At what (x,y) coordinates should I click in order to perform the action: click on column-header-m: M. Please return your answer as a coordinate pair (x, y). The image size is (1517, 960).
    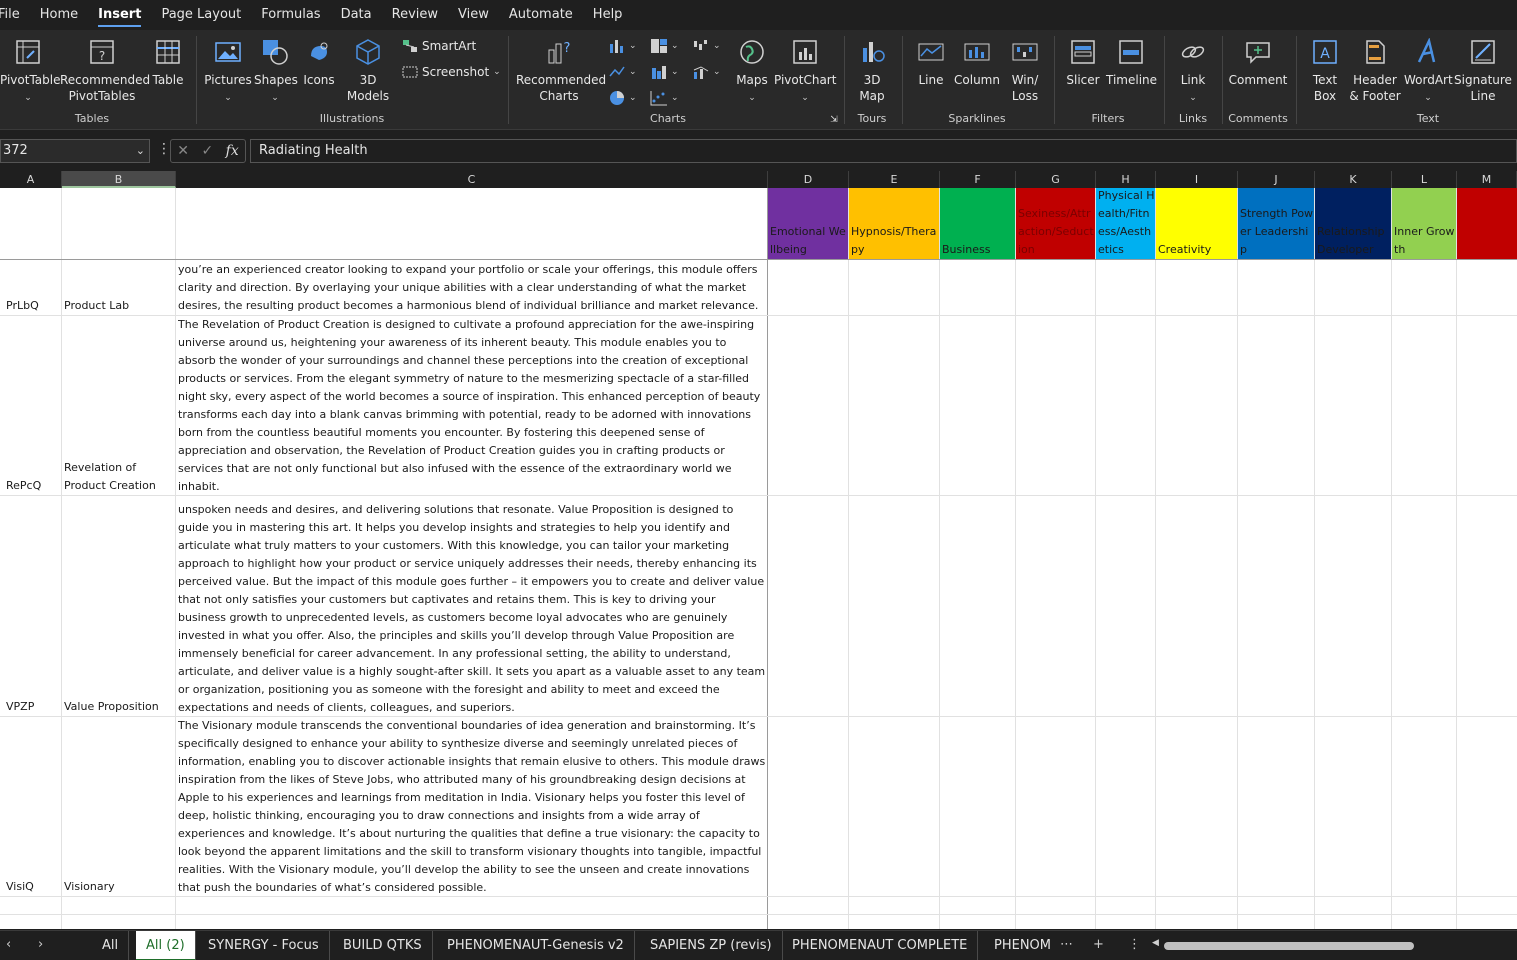
    Looking at the image, I should click on (1487, 179).